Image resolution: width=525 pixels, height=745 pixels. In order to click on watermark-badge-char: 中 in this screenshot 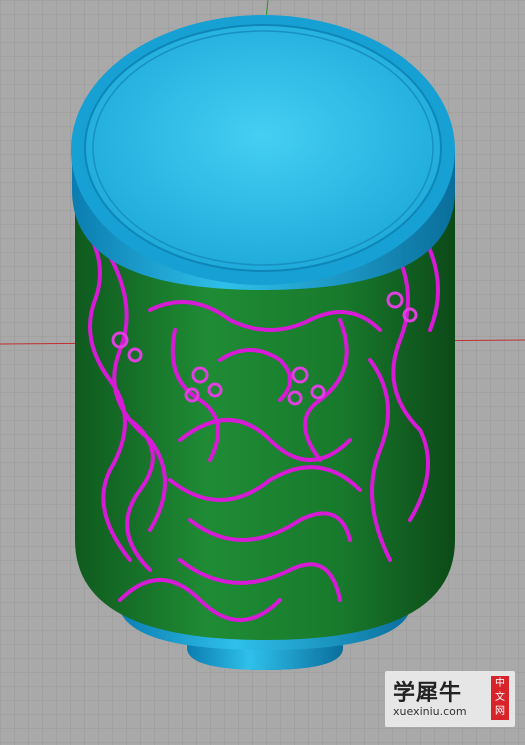, I will do `click(500, 683)`.